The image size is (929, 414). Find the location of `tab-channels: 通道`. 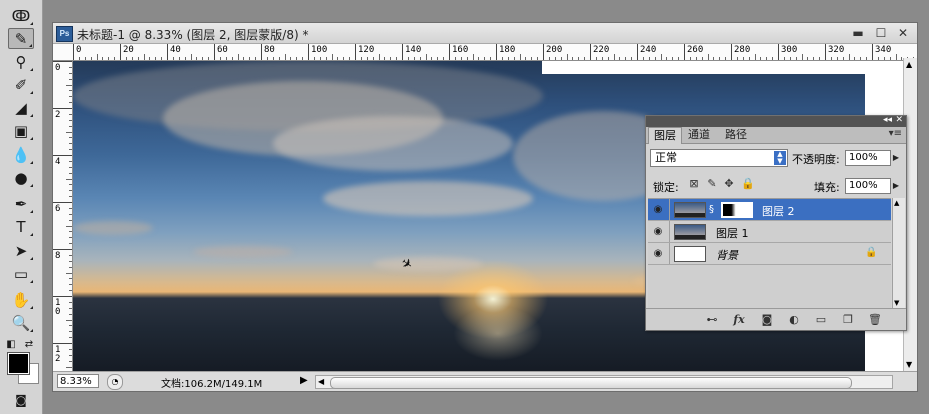

tab-channels: 通道 is located at coordinates (699, 135).